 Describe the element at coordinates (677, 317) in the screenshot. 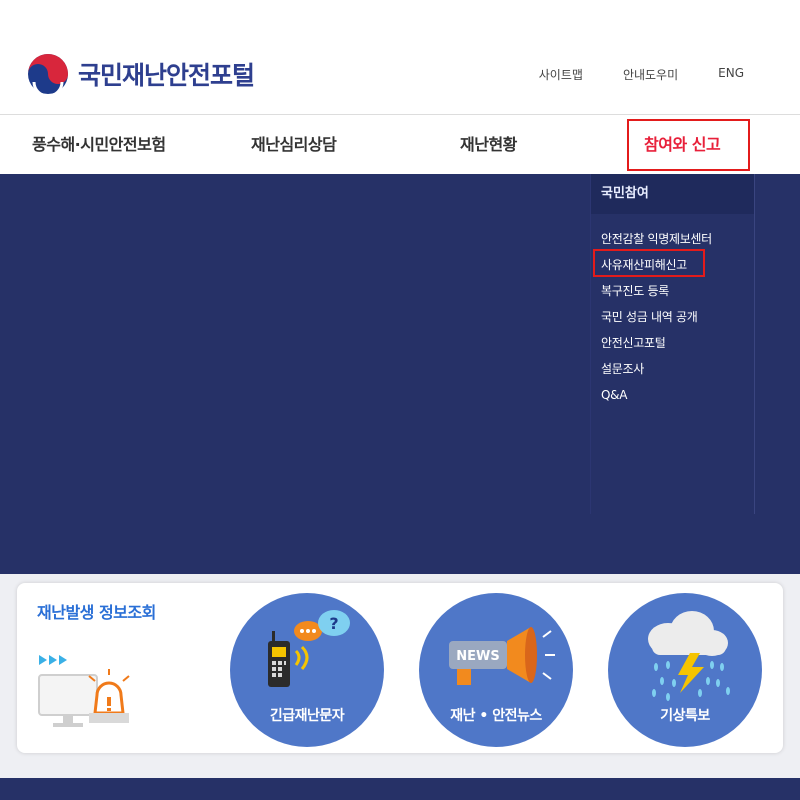

I see `menu-item-donation-disclosure: 국민 성금 내역 공개` at that location.